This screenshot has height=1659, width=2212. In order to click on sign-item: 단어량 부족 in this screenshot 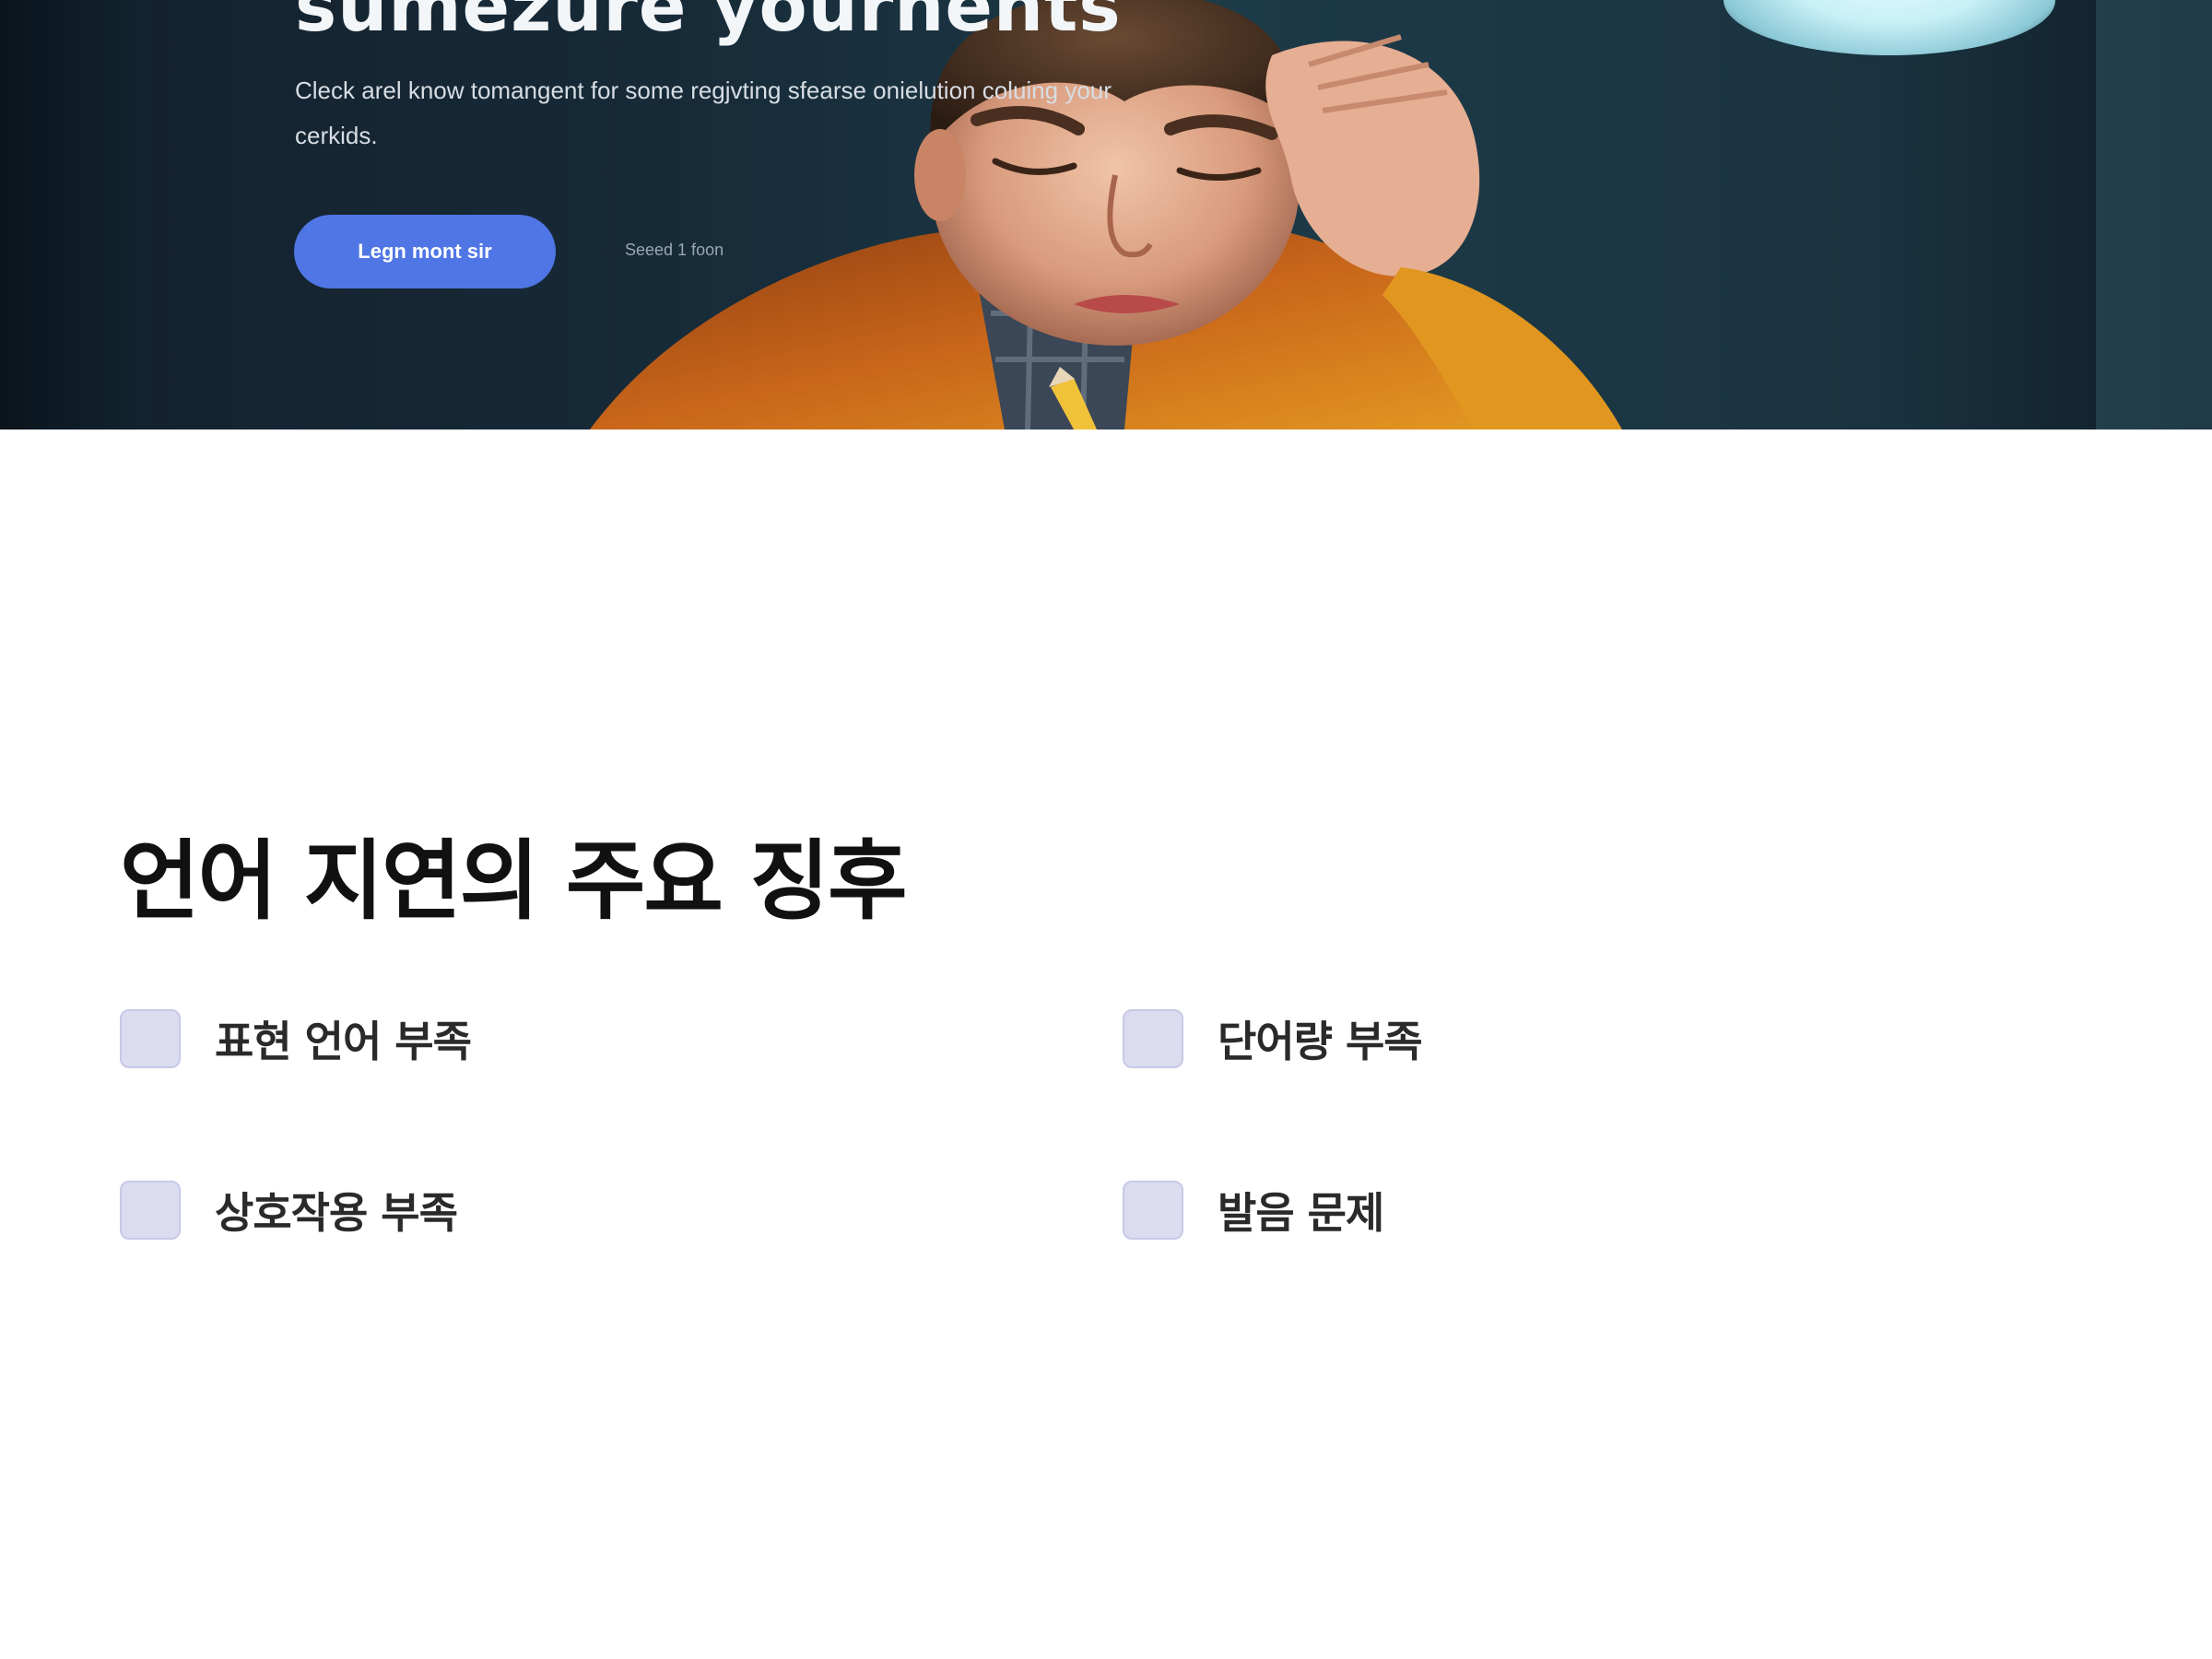, I will do `click(1273, 1038)`.